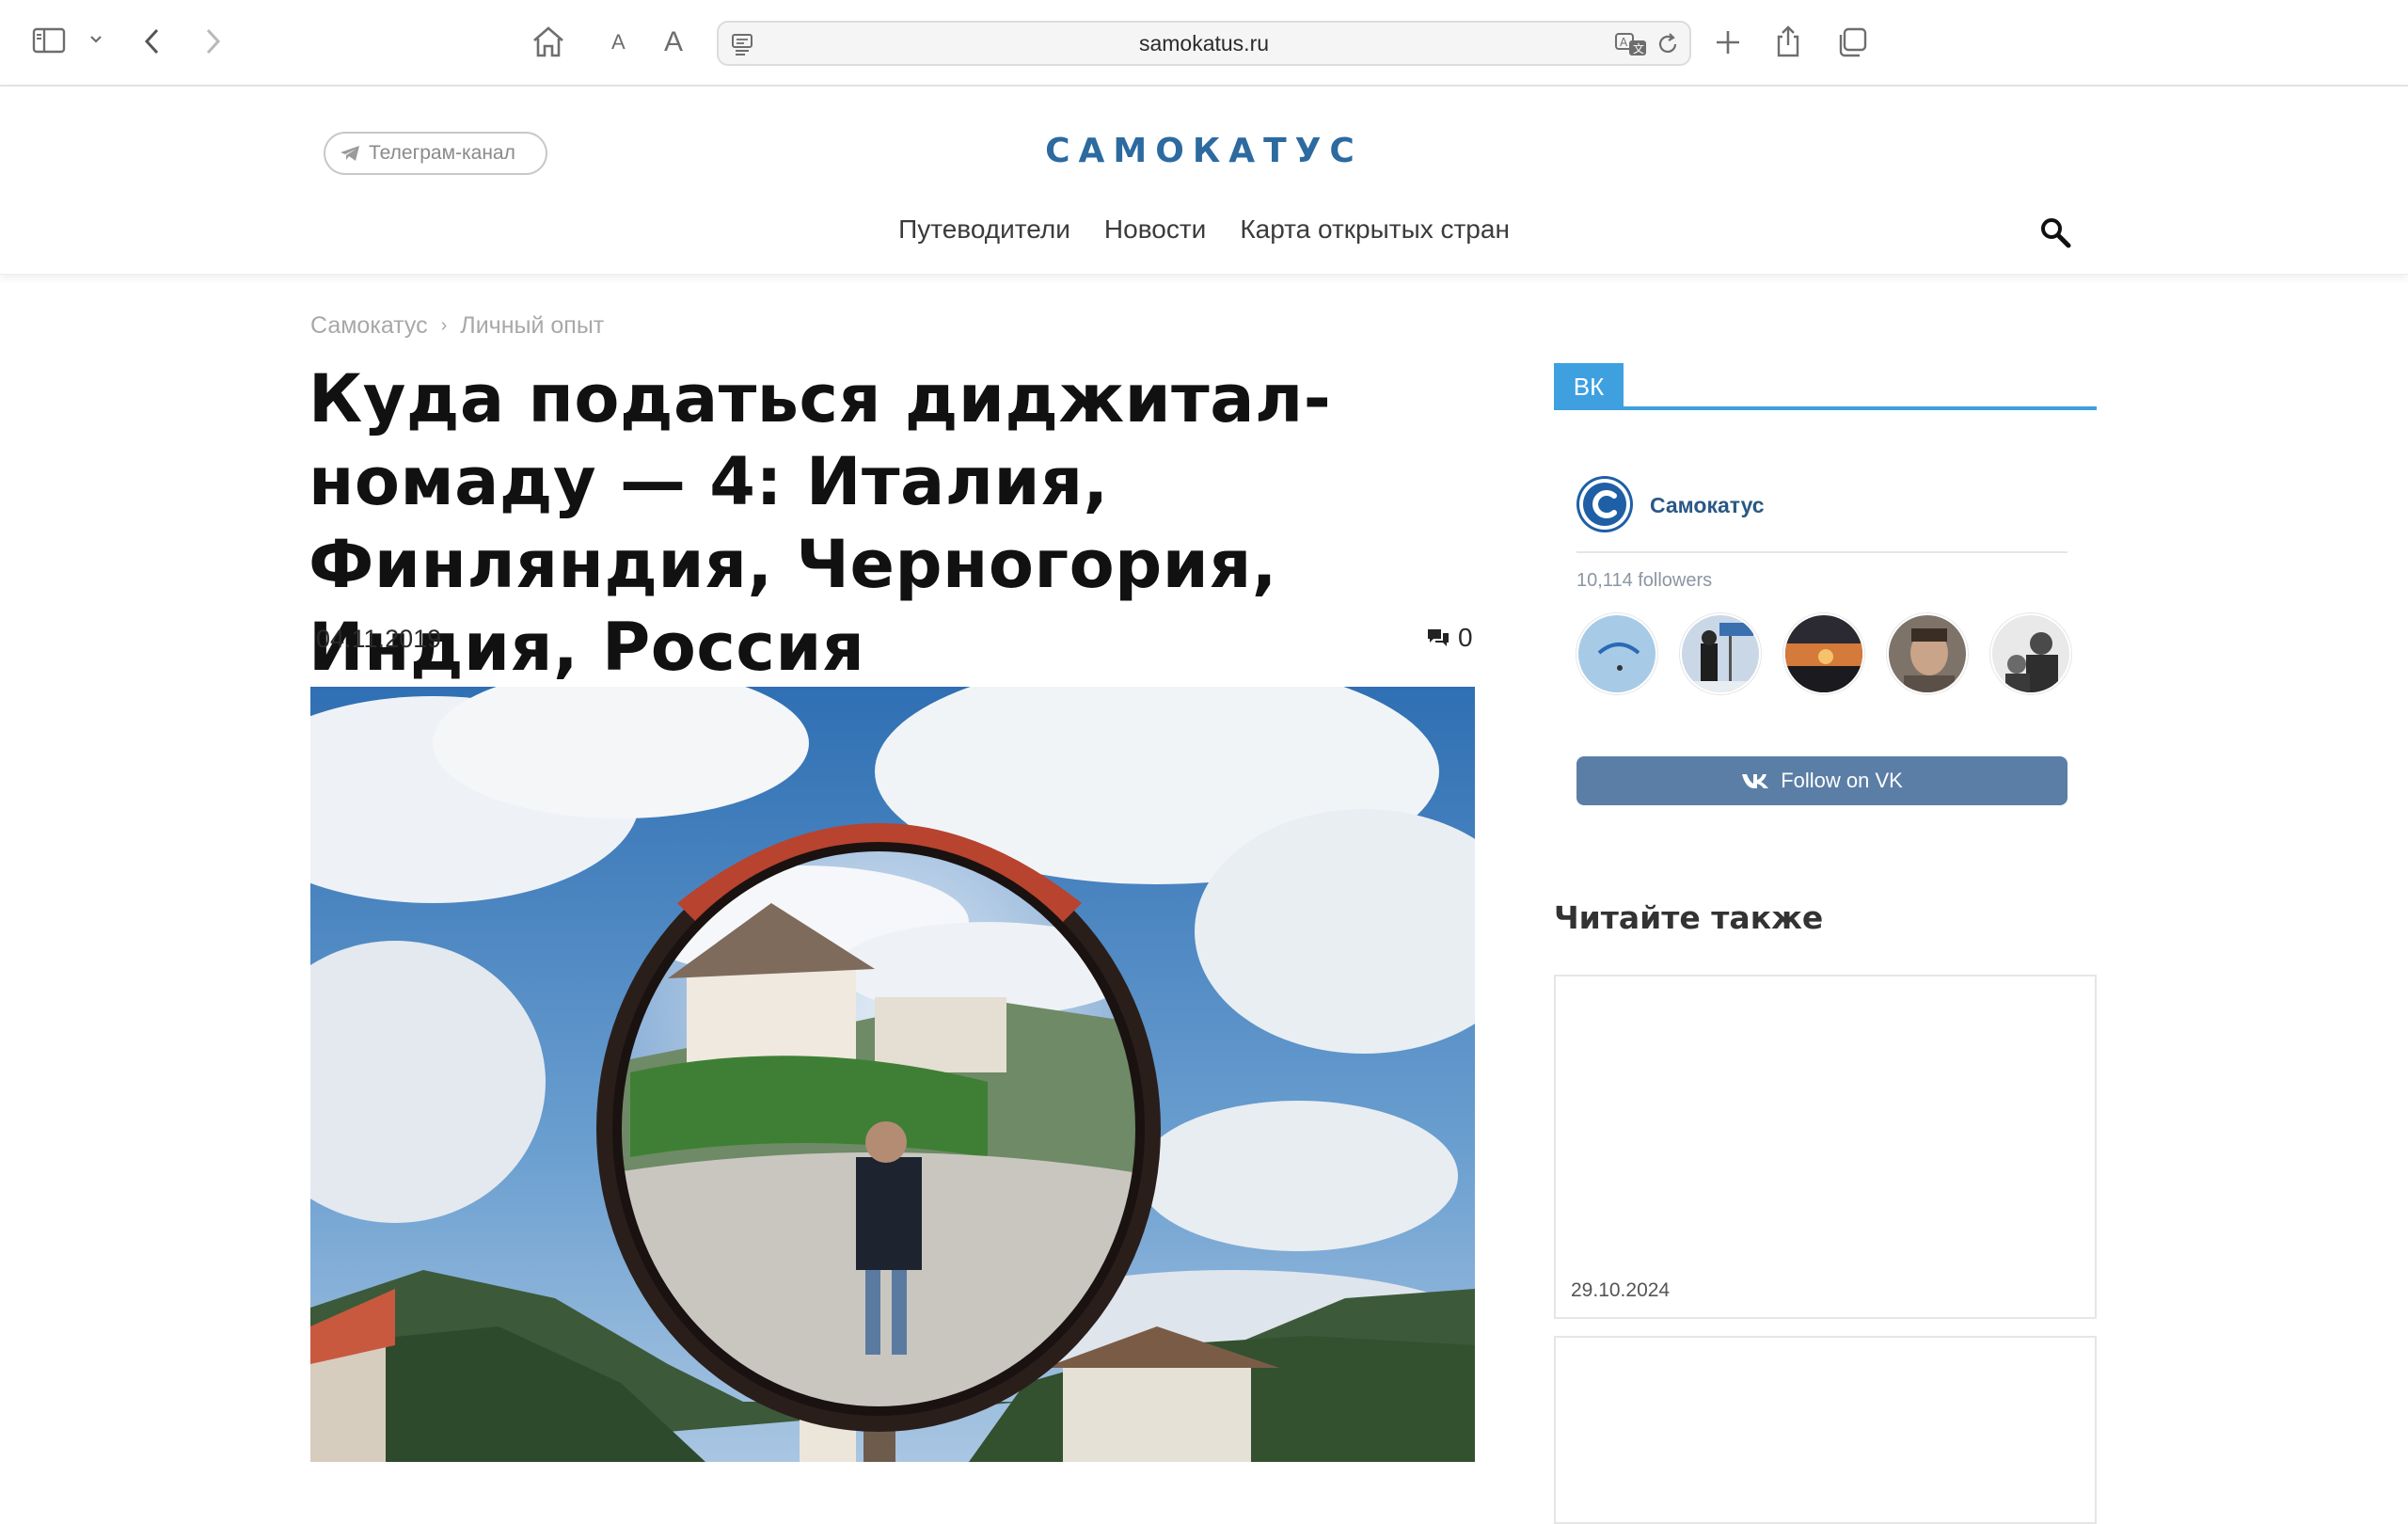  I want to click on url-text: samokatus.ru, so click(1204, 43).